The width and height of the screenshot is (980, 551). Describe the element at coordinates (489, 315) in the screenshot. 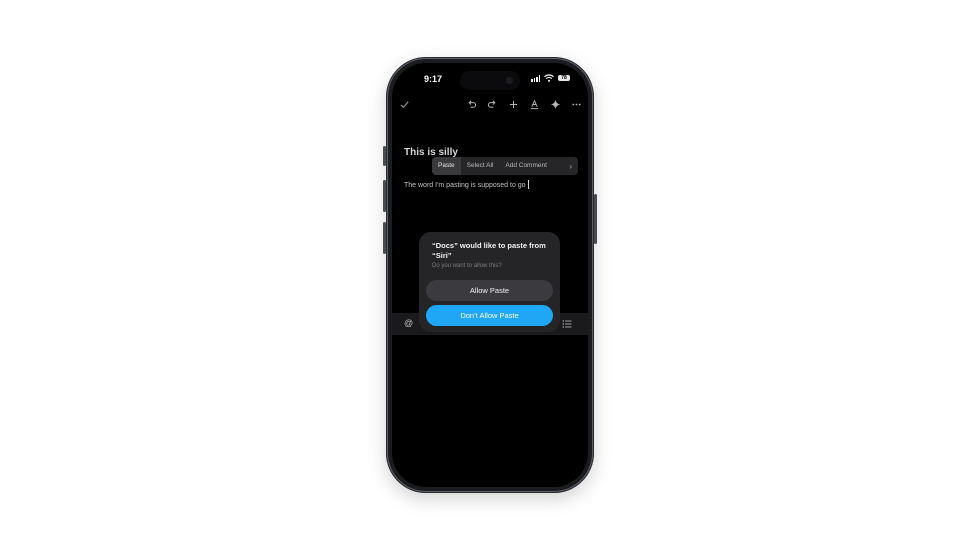

I see `dont-allow-paste-button: Don’t Allow Paste` at that location.